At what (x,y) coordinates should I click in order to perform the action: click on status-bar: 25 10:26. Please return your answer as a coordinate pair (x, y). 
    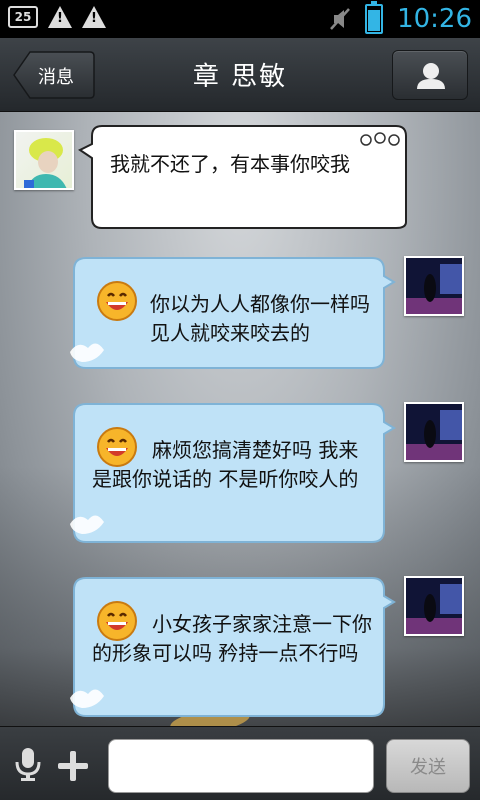
    Looking at the image, I should click on (240, 19).